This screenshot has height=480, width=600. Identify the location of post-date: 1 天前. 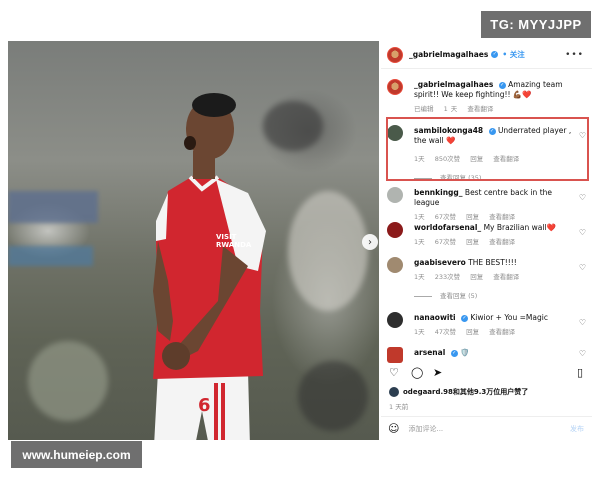
(399, 407).